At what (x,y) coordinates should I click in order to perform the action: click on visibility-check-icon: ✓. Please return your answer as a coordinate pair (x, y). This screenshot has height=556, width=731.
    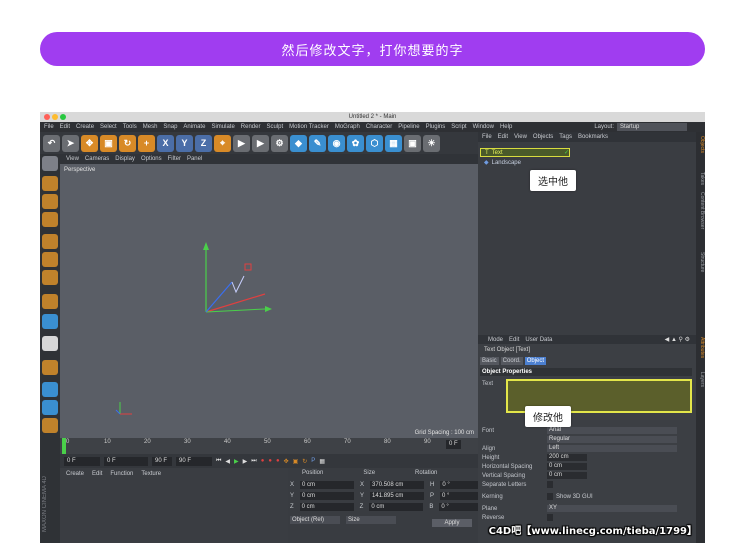
    Looking at the image, I should click on (566, 152).